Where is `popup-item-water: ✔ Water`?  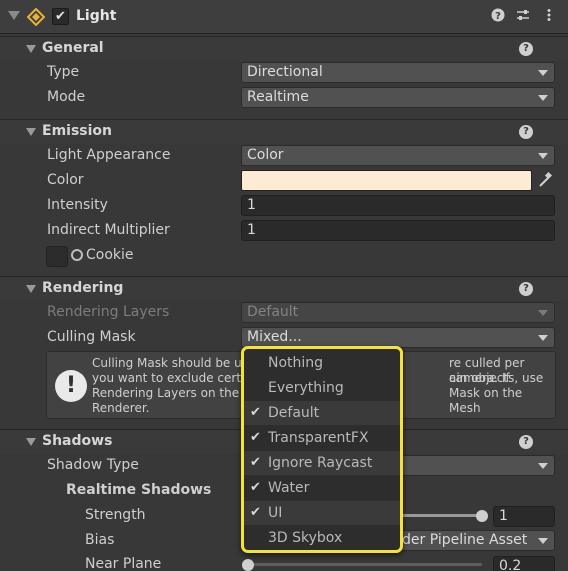 popup-item-water: ✔ Water is located at coordinates (322, 488).